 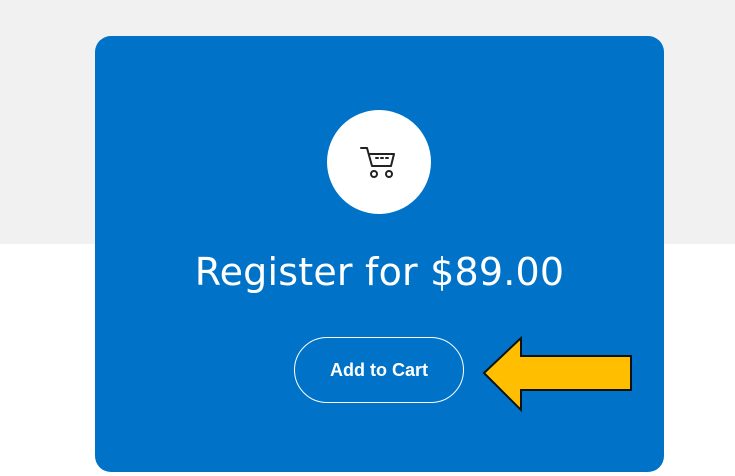 I want to click on cart-icon-badge, so click(x=379, y=162).